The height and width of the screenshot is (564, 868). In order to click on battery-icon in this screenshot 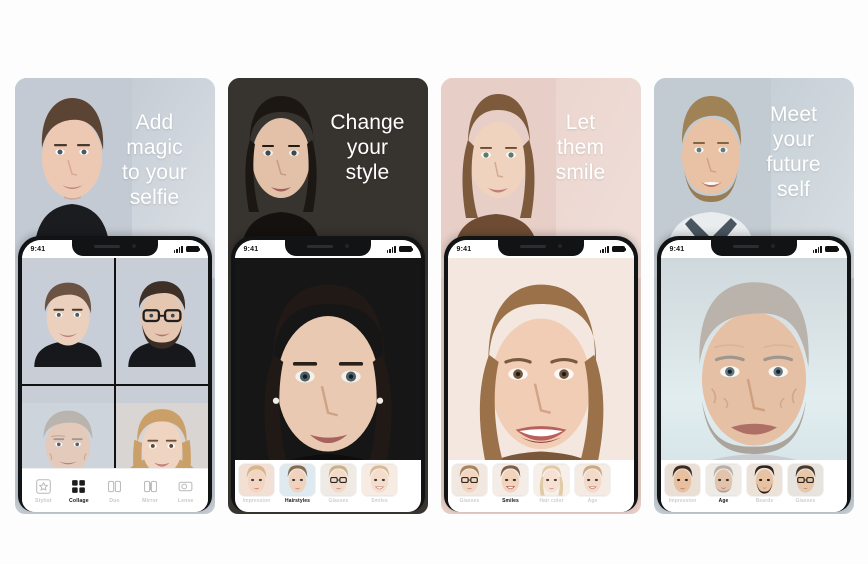, I will do `click(192, 249)`.